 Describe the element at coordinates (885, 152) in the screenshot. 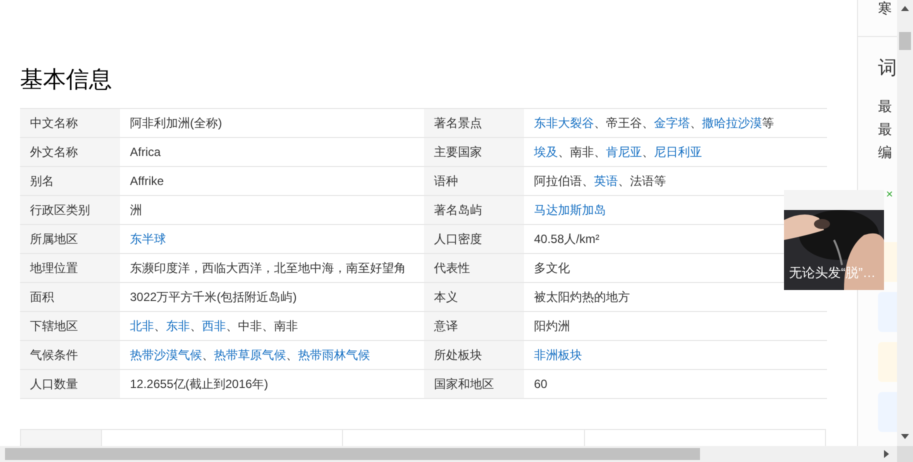

I see `sidebar-text: 编` at that location.